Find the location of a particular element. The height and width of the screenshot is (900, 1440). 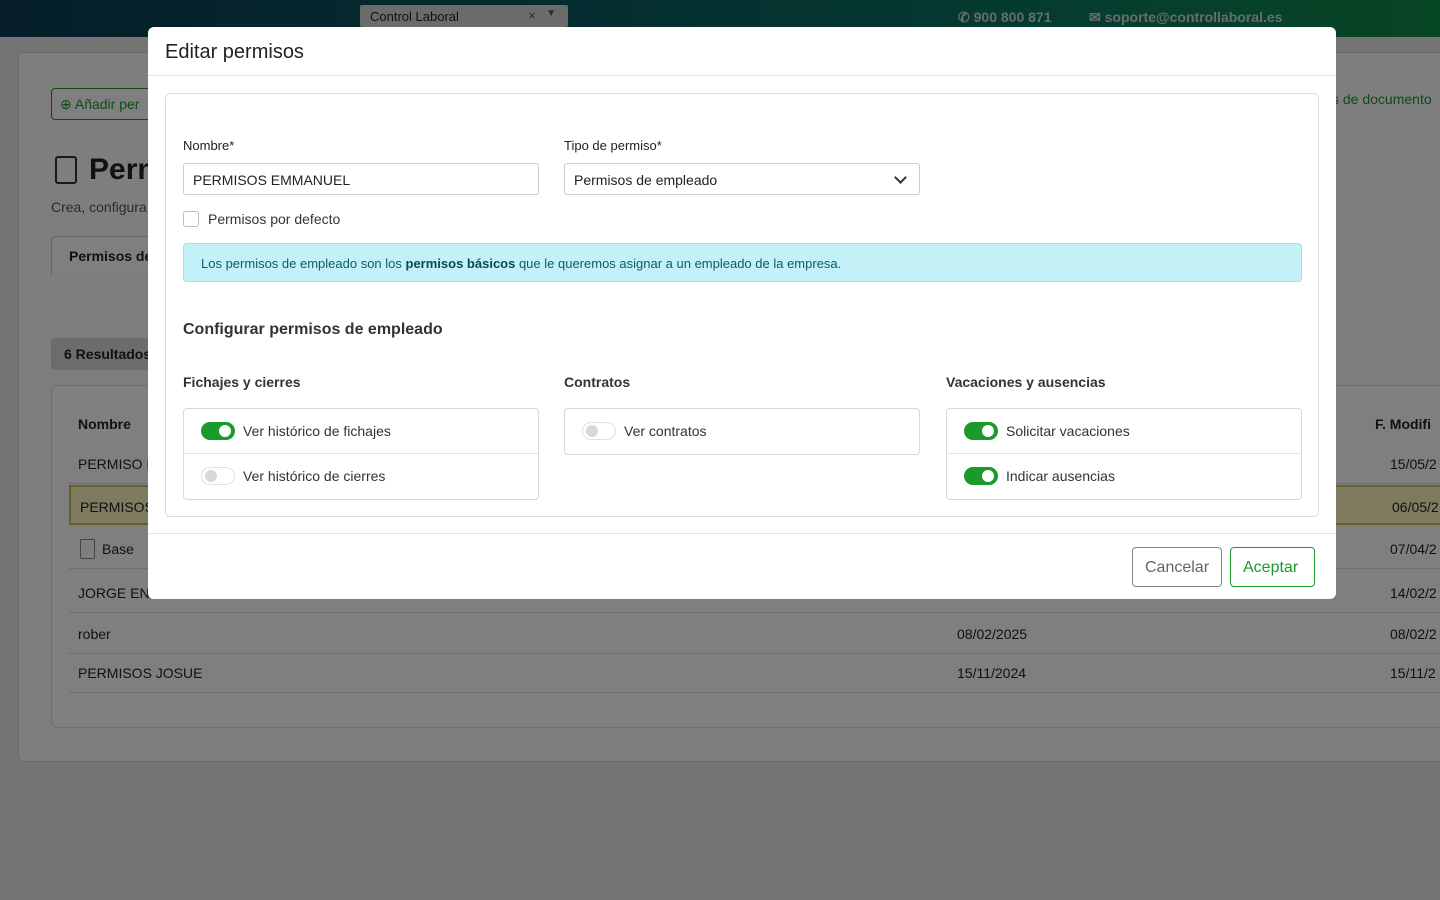

permission-type-value: Permisos de empleado is located at coordinates (646, 180).